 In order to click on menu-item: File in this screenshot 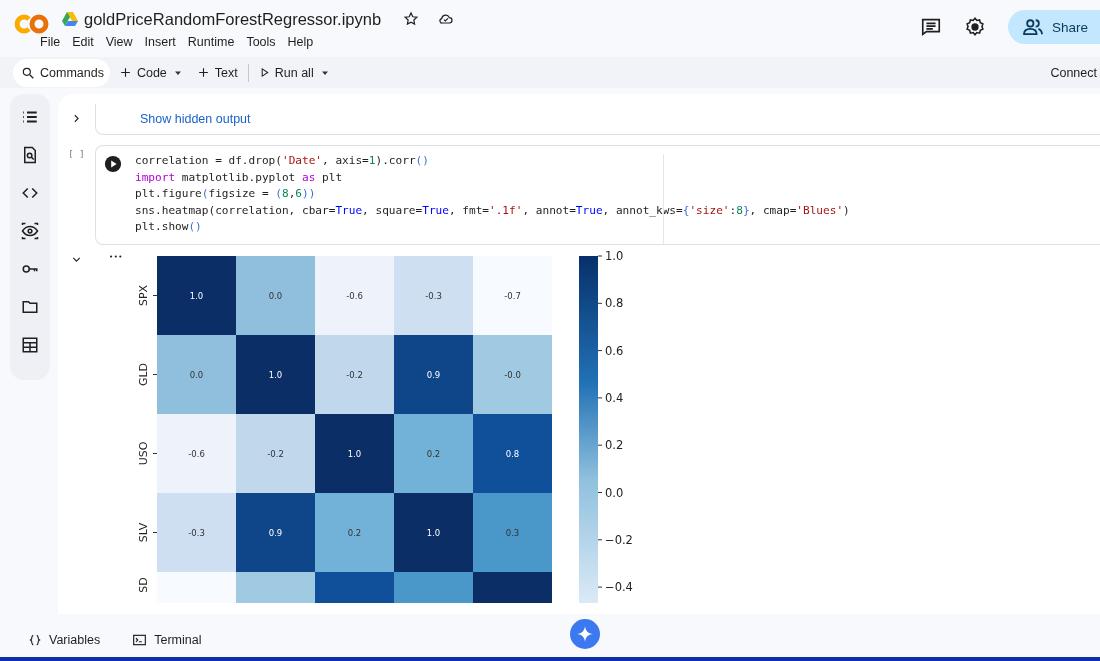, I will do `click(56, 42)`.